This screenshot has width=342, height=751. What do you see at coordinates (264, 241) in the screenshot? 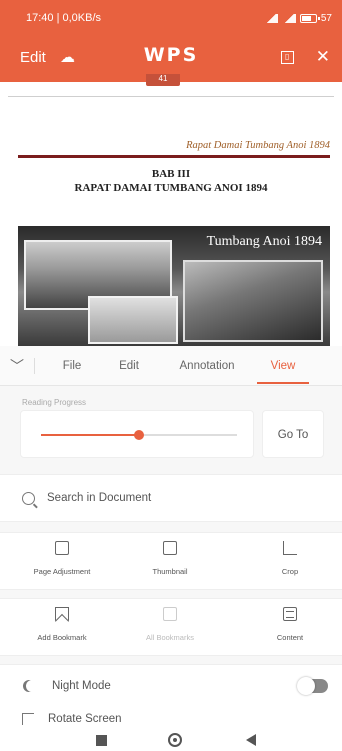
I see `photo-caption: Tumbang Anoi 1894` at bounding box center [264, 241].